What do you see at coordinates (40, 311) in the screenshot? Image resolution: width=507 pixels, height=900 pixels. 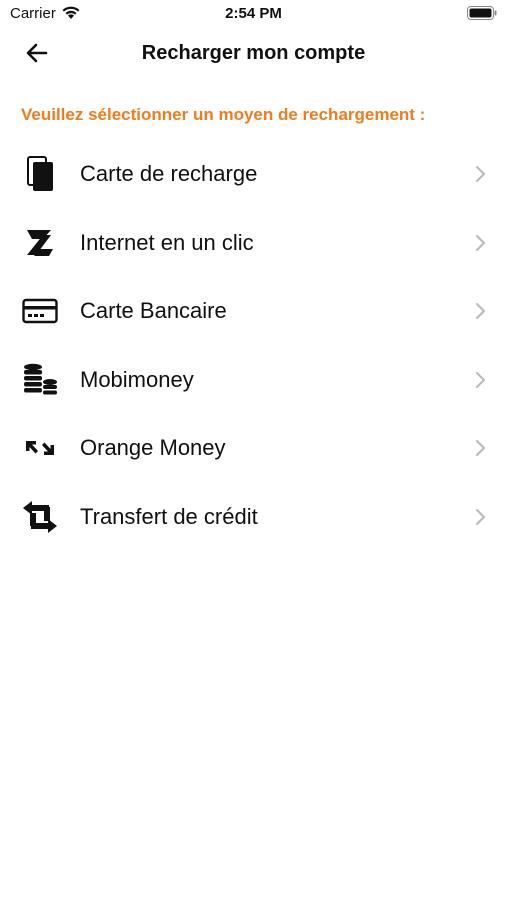 I see `credit-card-icon` at bounding box center [40, 311].